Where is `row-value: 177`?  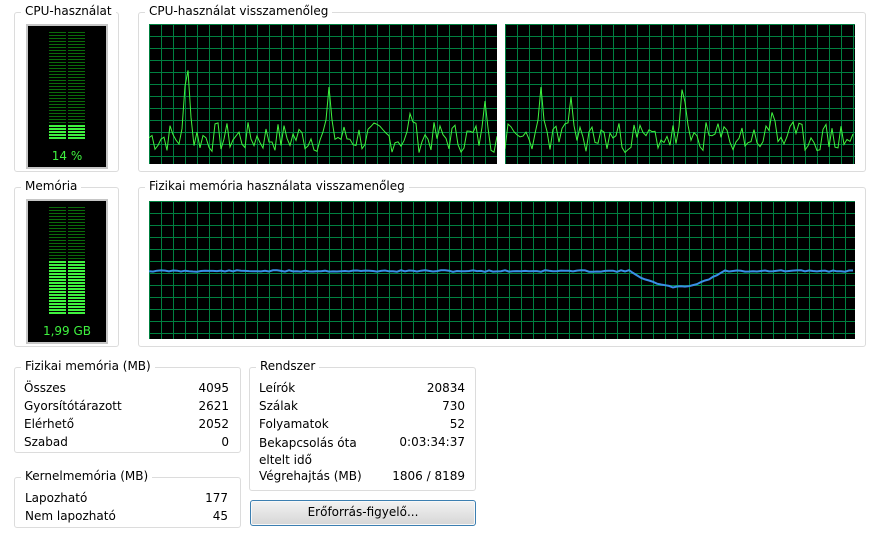 row-value: 177 is located at coordinates (216, 498).